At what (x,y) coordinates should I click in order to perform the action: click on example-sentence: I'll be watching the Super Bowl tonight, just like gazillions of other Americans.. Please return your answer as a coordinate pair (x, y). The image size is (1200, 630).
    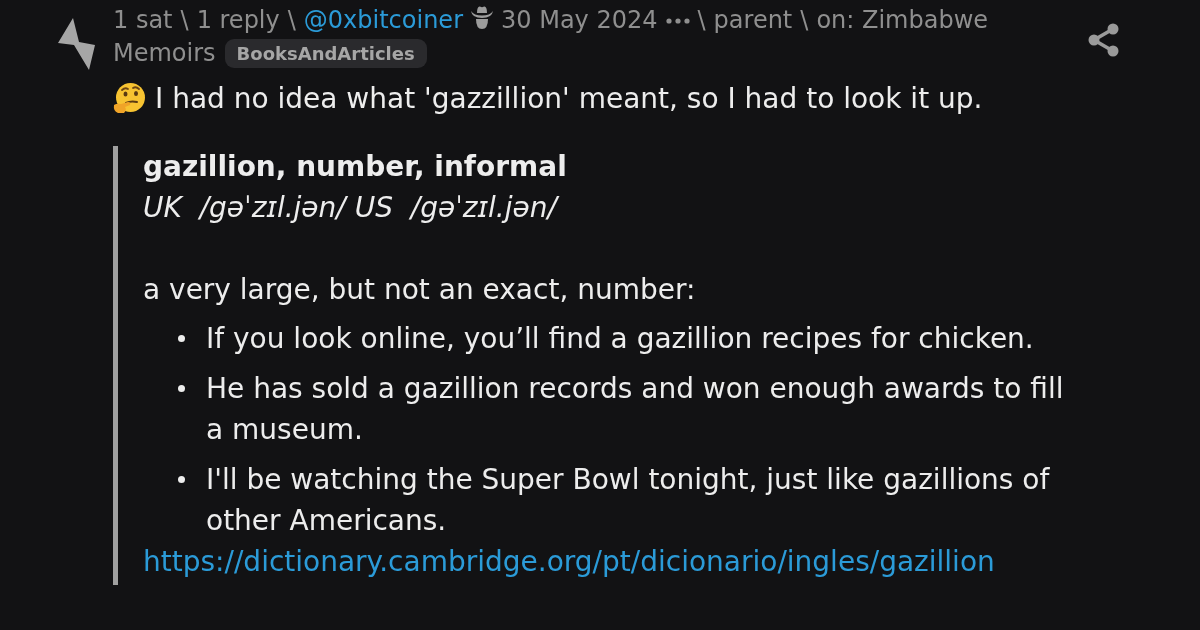
    Looking at the image, I should click on (628, 500).